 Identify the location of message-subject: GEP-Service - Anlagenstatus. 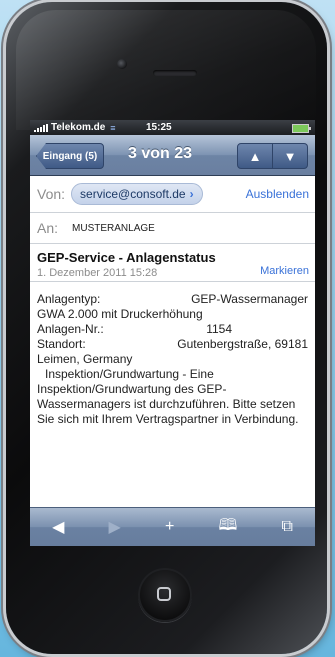
(126, 257).